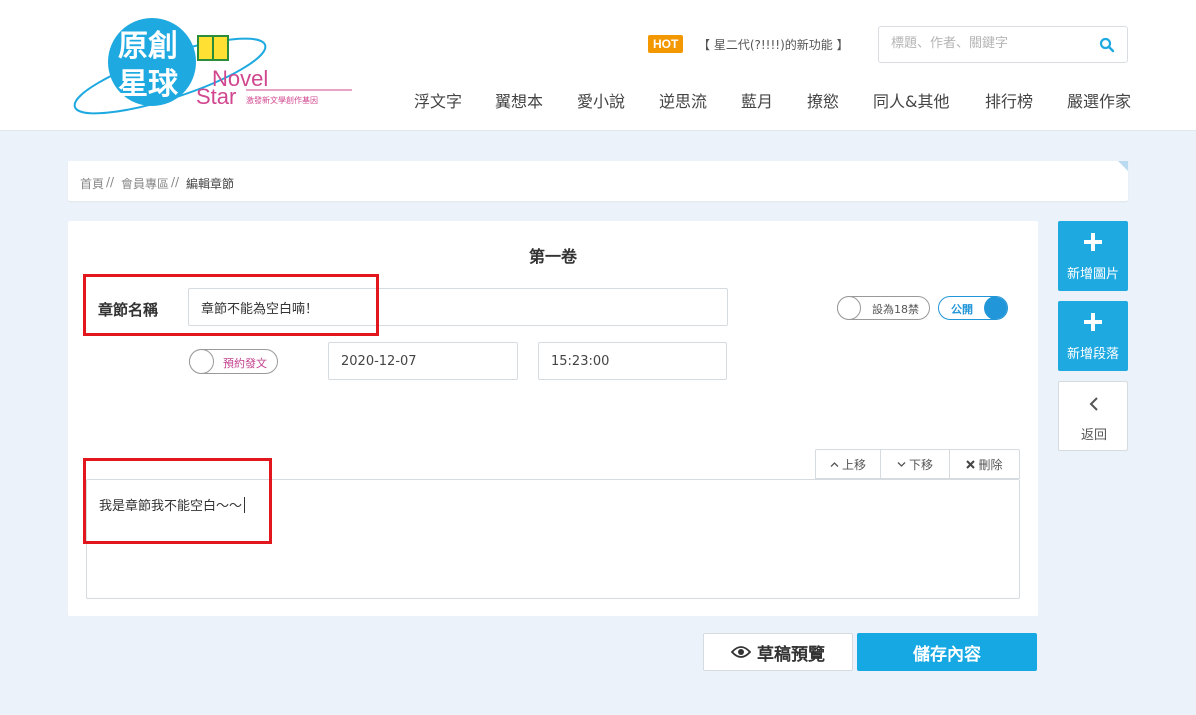 The height and width of the screenshot is (715, 1196). I want to click on hot-badge: HOT, so click(666, 44).